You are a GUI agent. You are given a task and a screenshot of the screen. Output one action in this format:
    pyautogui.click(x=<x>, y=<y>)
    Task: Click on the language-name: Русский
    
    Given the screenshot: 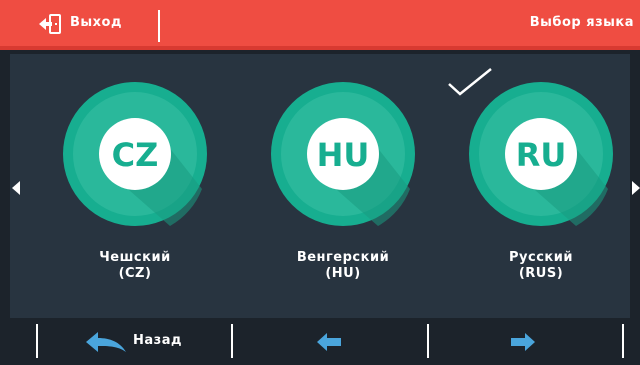 What is the action you would take?
    pyautogui.click(x=541, y=257)
    